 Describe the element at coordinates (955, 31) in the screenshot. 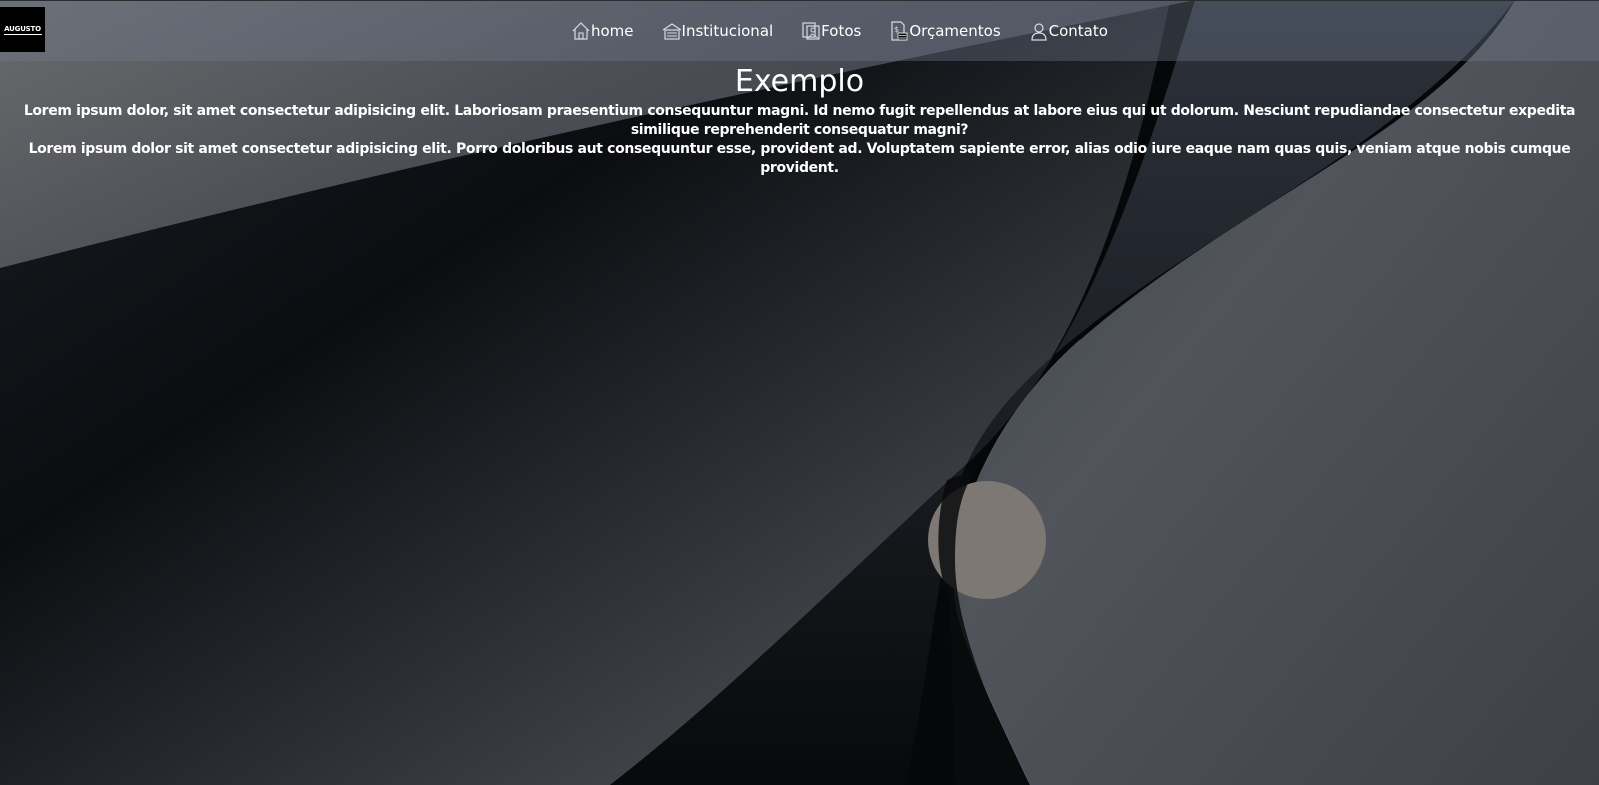

I see `nav-label-orcamentos: Orçamentos` at that location.